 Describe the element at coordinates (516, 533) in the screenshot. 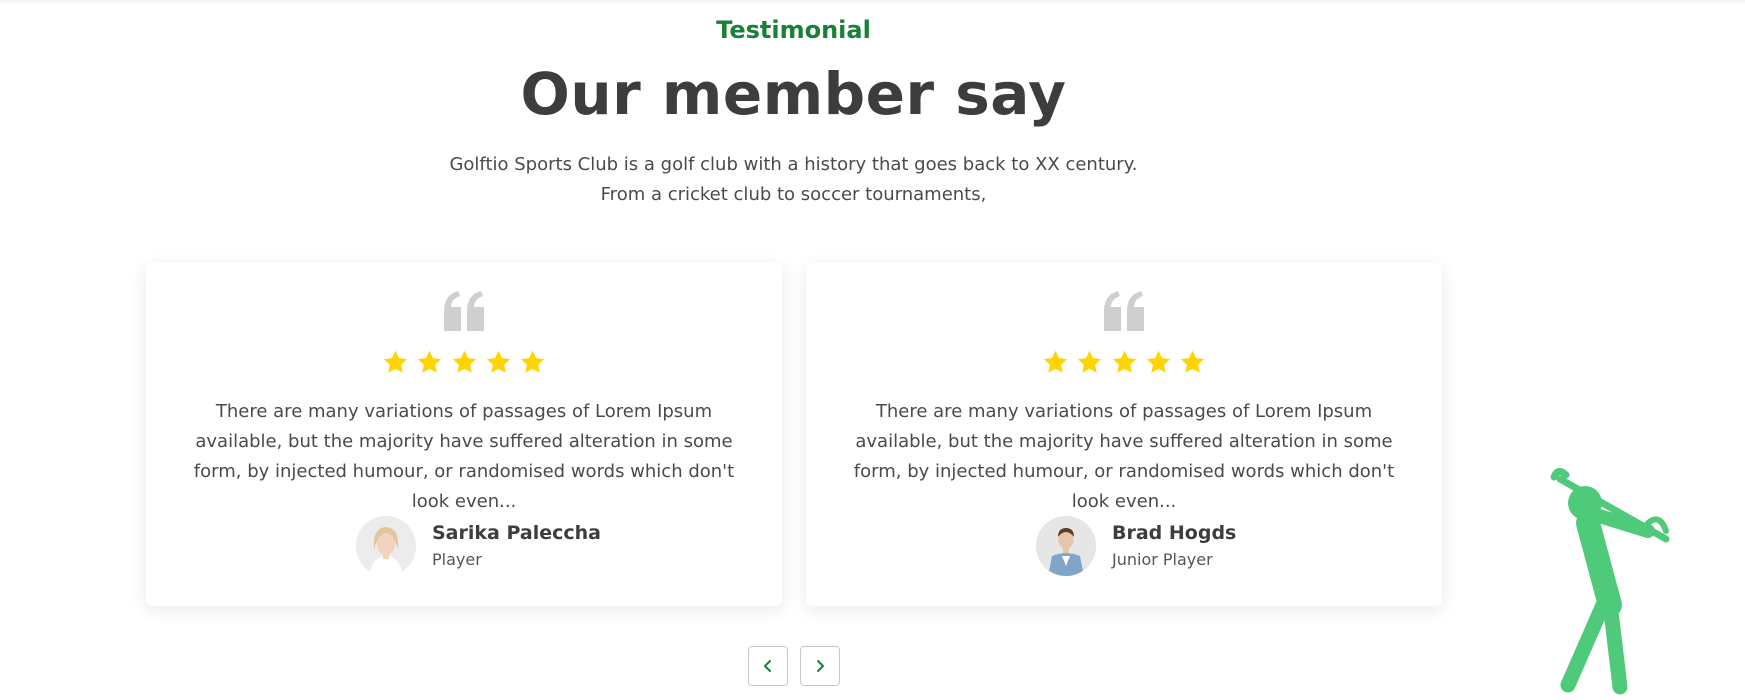

I see `author-name: Sarika Paleccha` at that location.